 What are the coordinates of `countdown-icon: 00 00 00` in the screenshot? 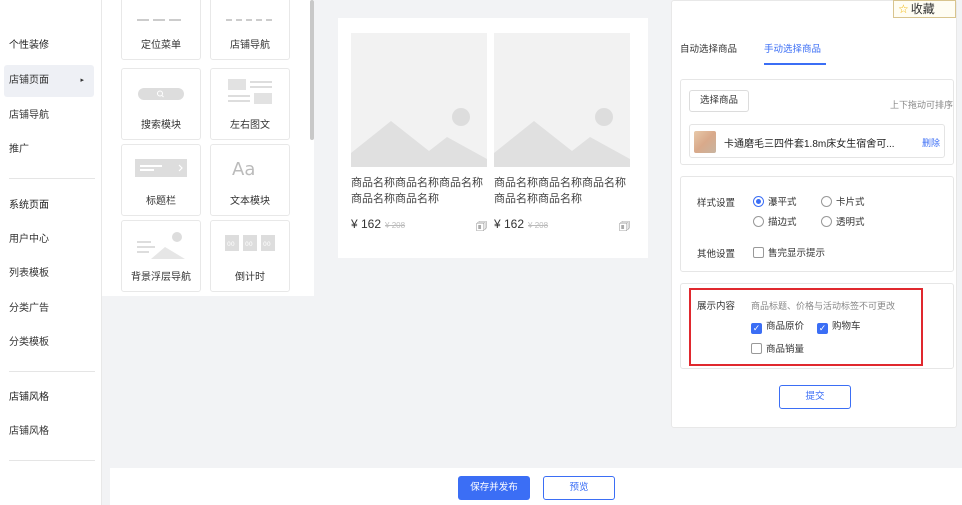 It's located at (250, 243).